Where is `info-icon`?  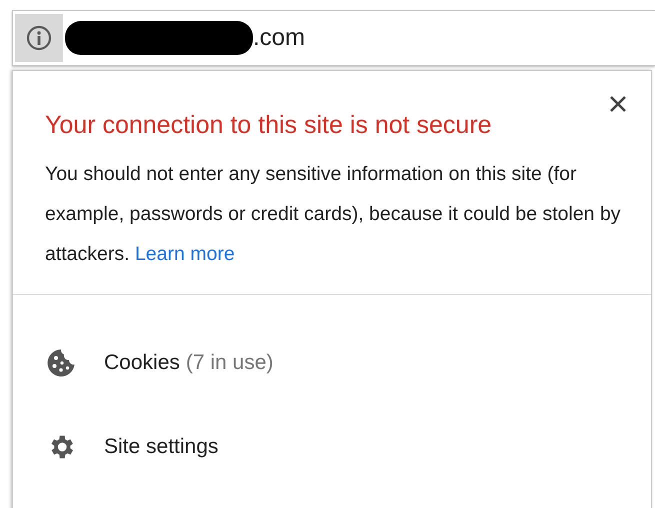
info-icon is located at coordinates (39, 38).